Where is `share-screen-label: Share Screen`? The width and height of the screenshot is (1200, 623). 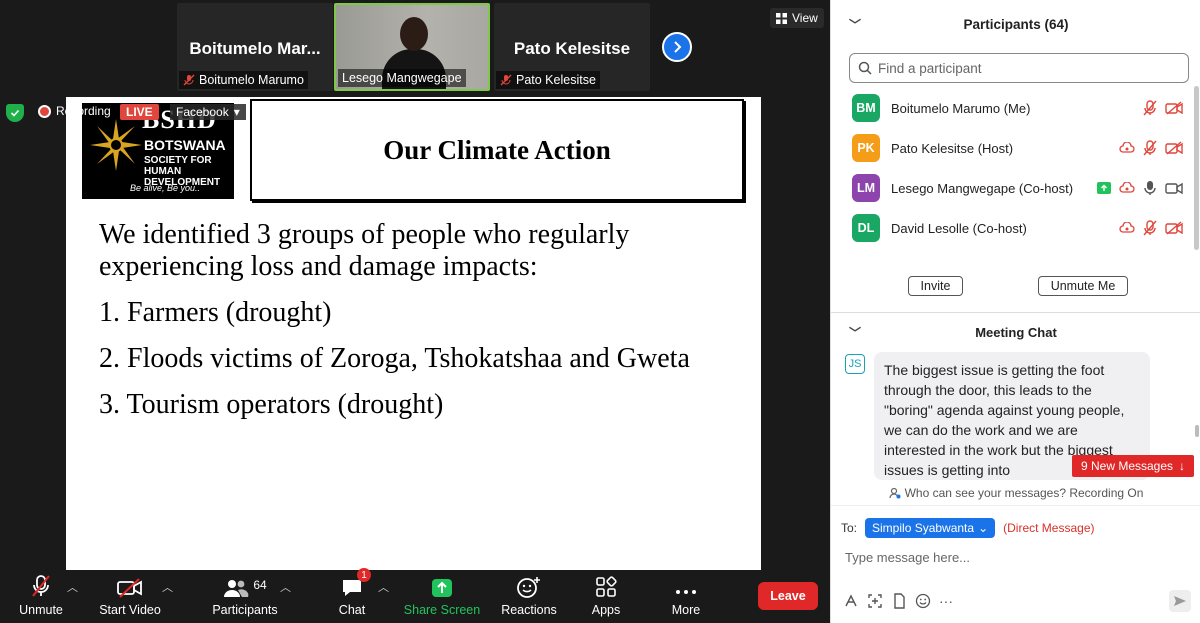
share-screen-label: Share Screen is located at coordinates (442, 610).